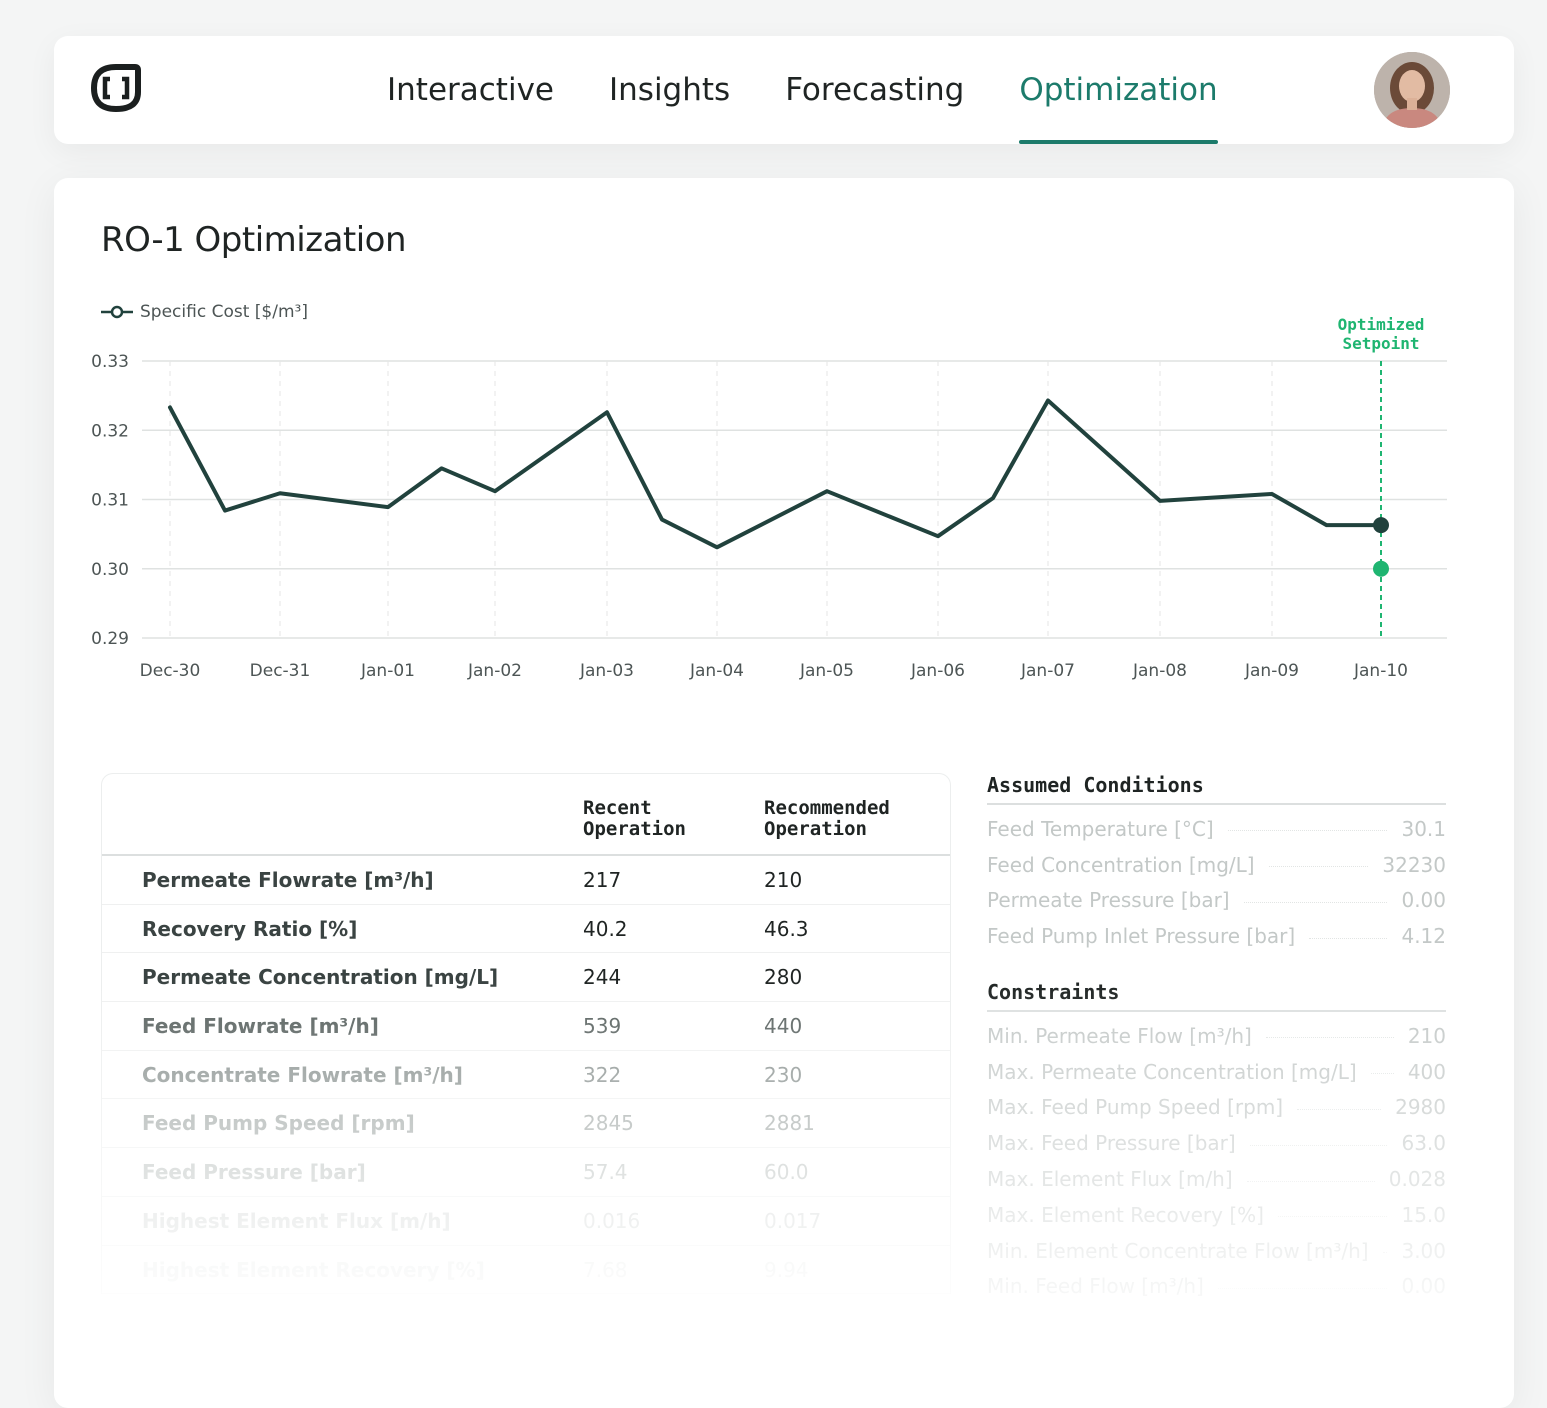 The height and width of the screenshot is (1408, 1547). What do you see at coordinates (786, 928) in the screenshot?
I see `recommended-value: 46.3` at bounding box center [786, 928].